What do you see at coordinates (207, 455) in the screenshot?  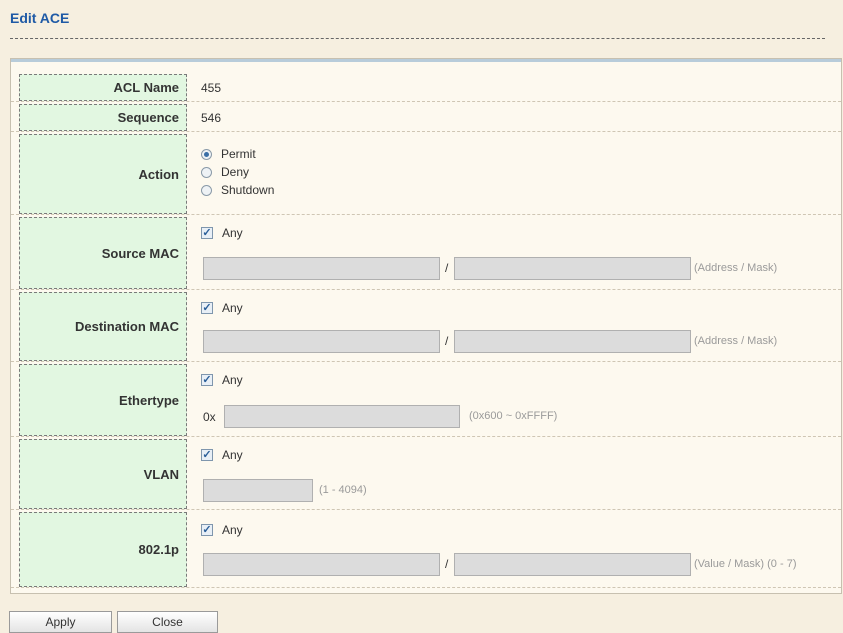 I see `vlan-any-checkbox: ✓` at bounding box center [207, 455].